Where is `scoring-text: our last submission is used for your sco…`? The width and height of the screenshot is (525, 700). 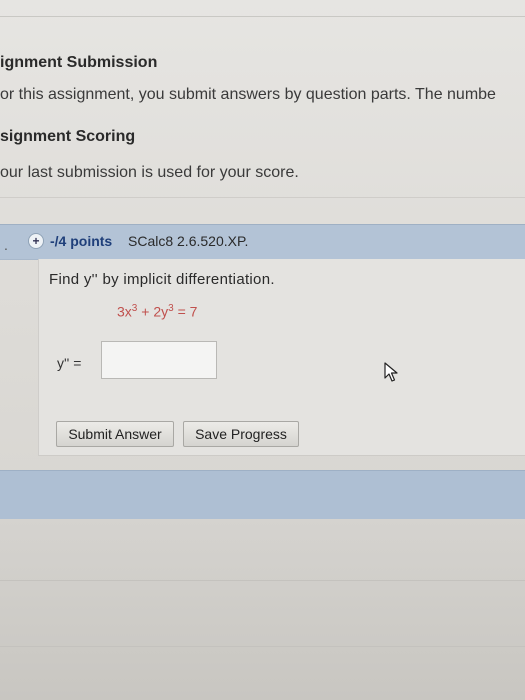
scoring-text: our last submission is used for your sco… is located at coordinates (149, 172).